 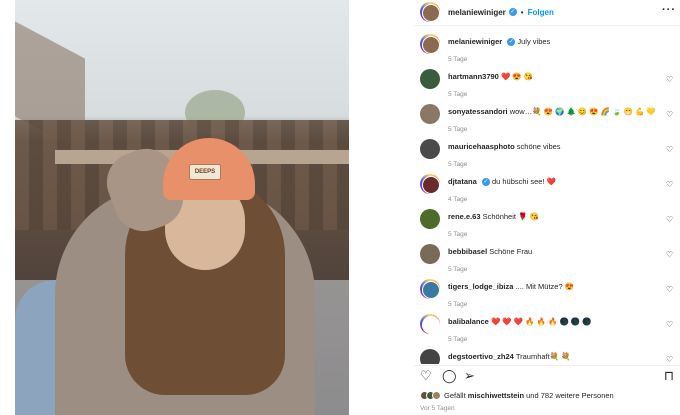 I want to click on comment-text: mauricehaasphoto schöne vibes, so click(x=504, y=146).